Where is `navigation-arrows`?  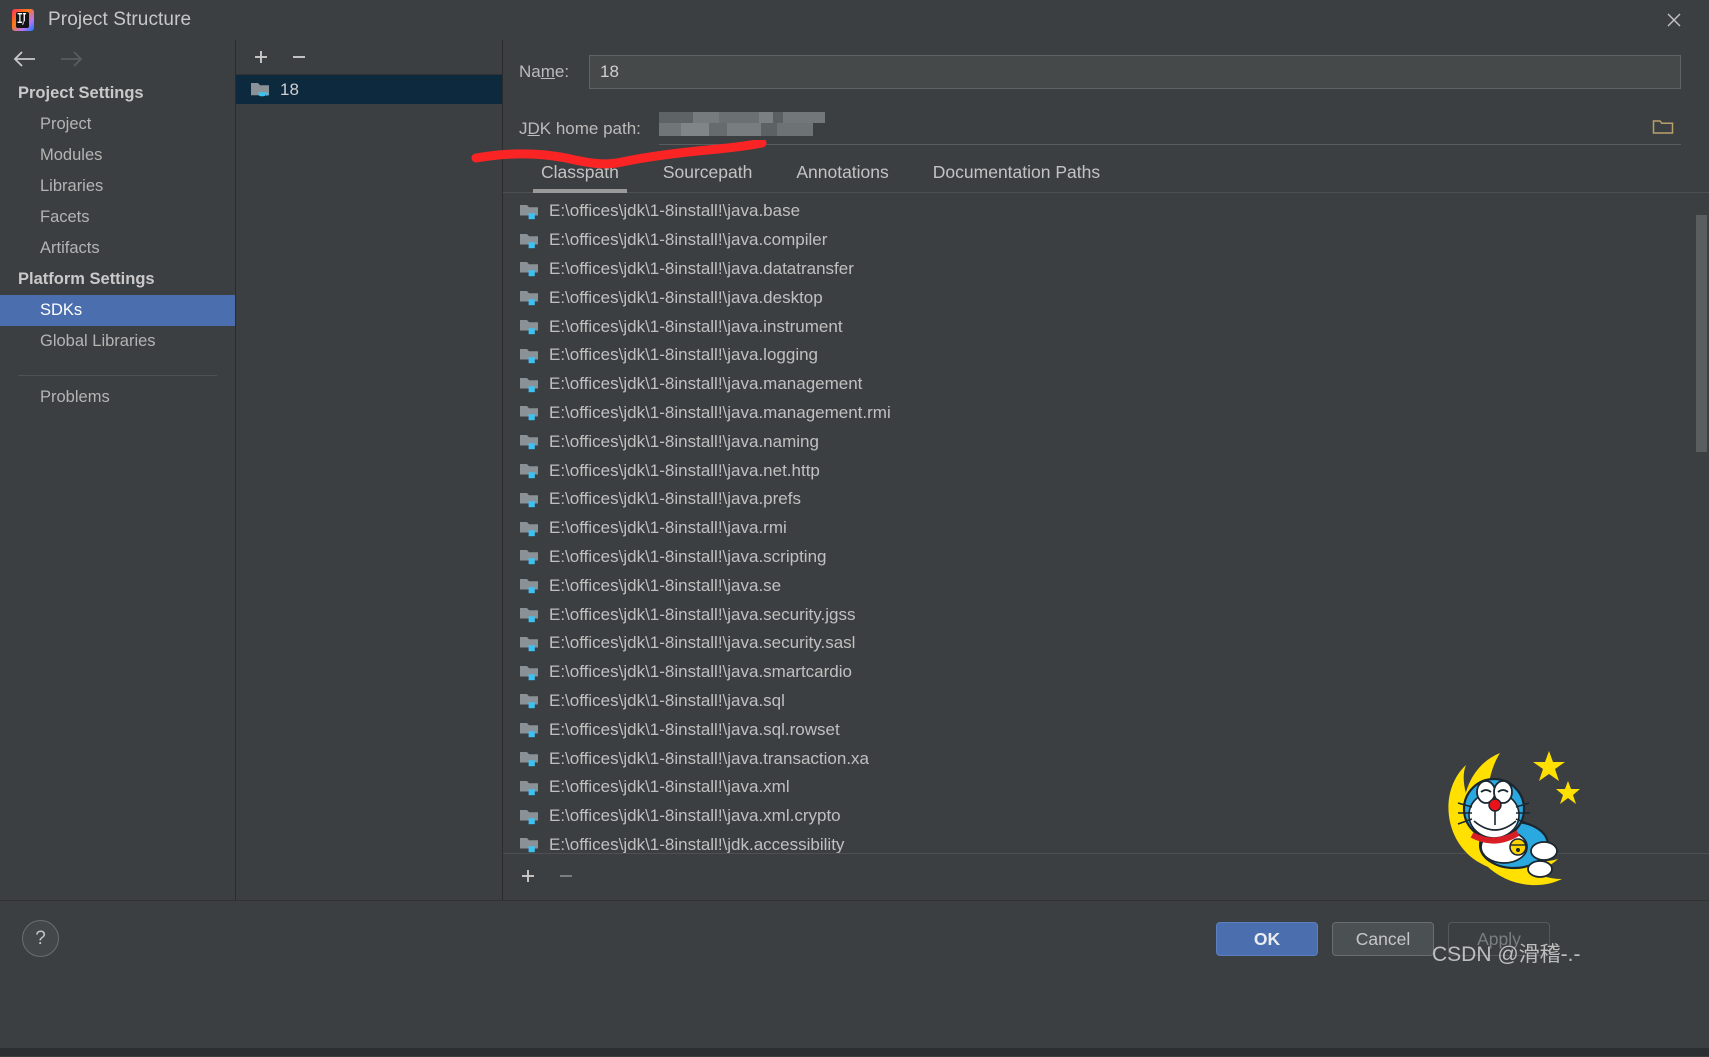
navigation-arrows is located at coordinates (117, 59).